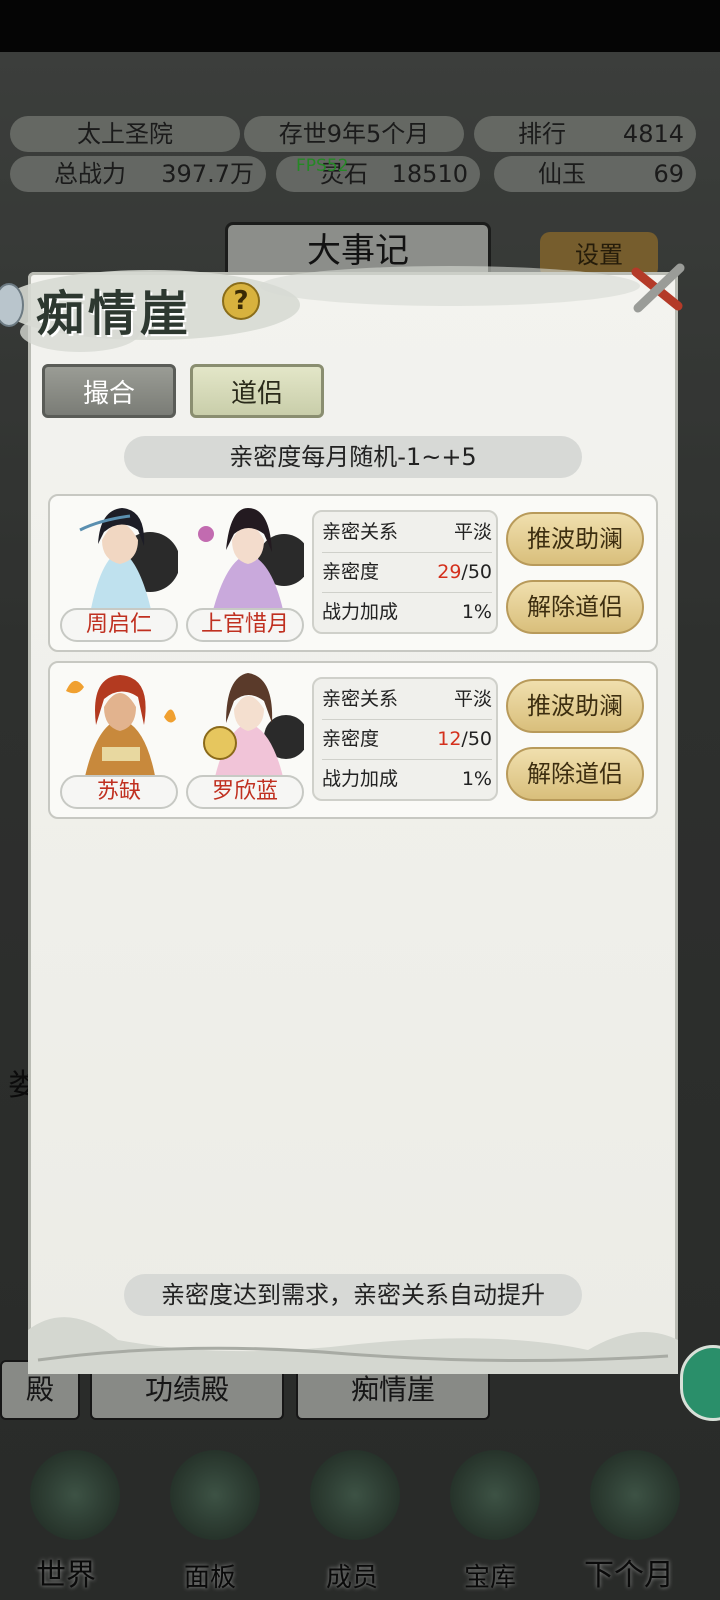 The width and height of the screenshot is (720, 1600). I want to click on intimacy-row: 亲密度 29/50, so click(407, 572).